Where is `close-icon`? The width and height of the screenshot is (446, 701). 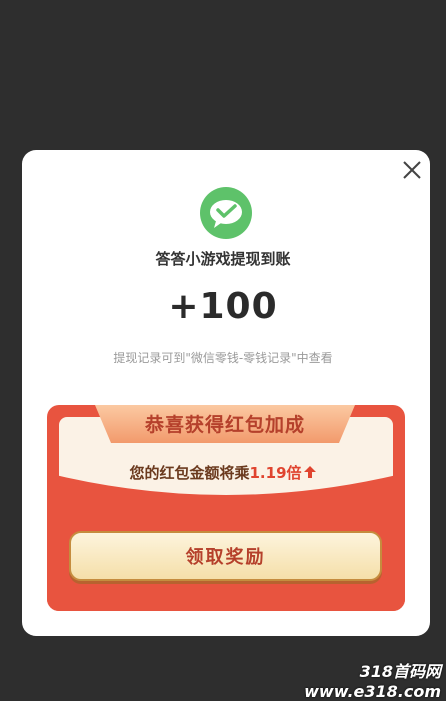
close-icon is located at coordinates (412, 170).